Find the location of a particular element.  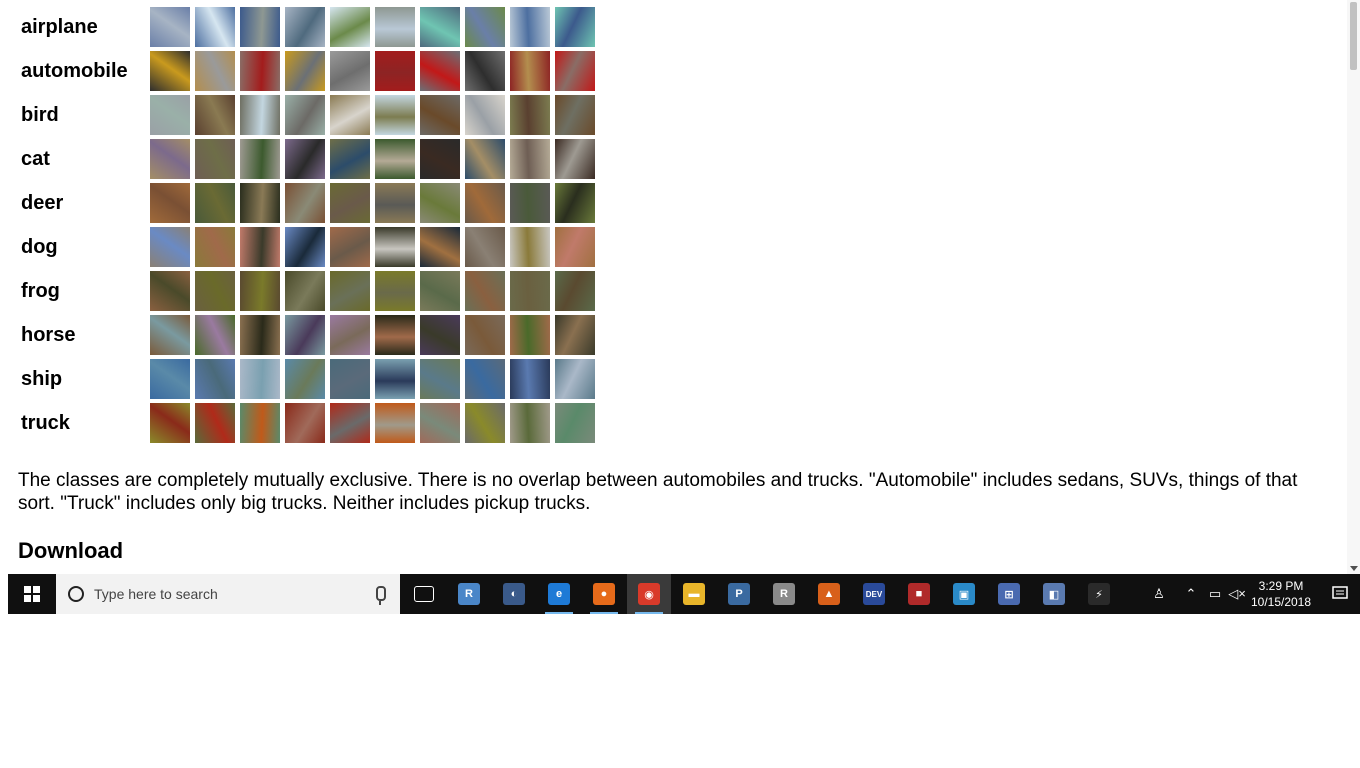

taskbar-app-chrome: ◉ is located at coordinates (649, 594).